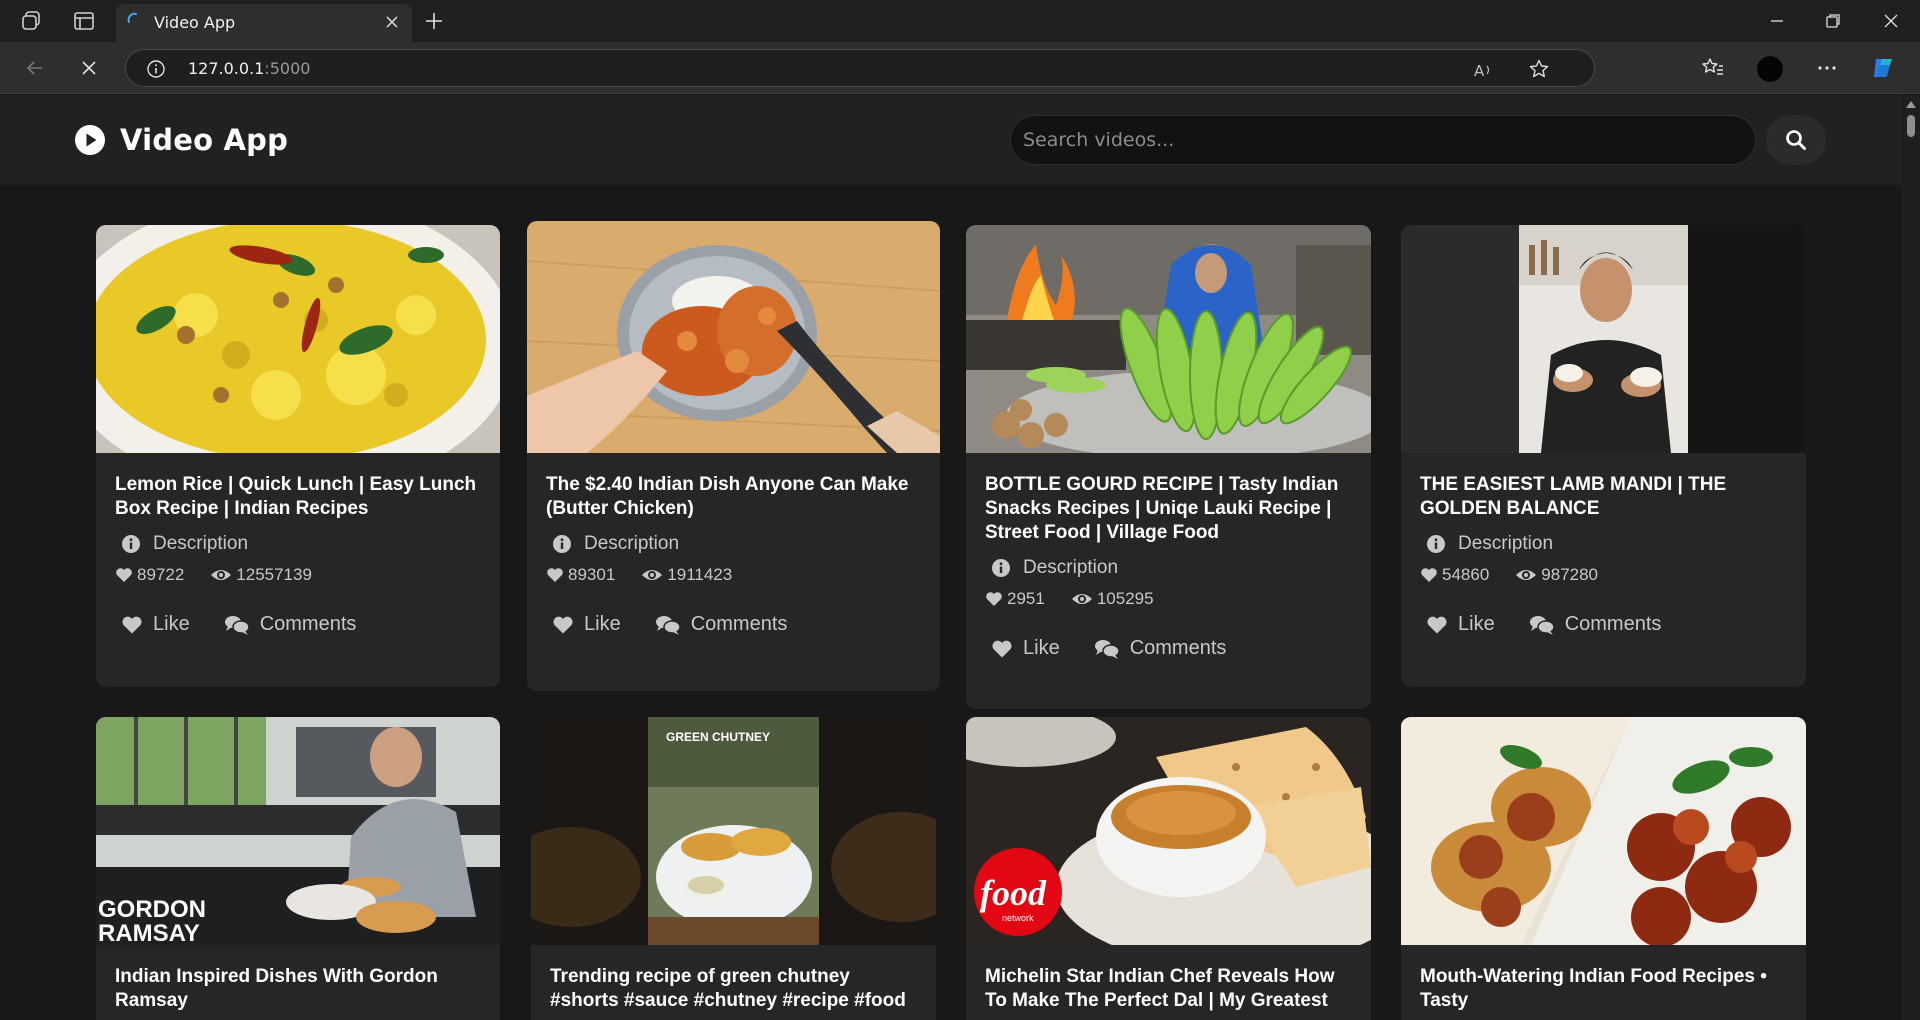  I want to click on video-thumbnail: GREEN CHUTNEY, so click(733, 831).